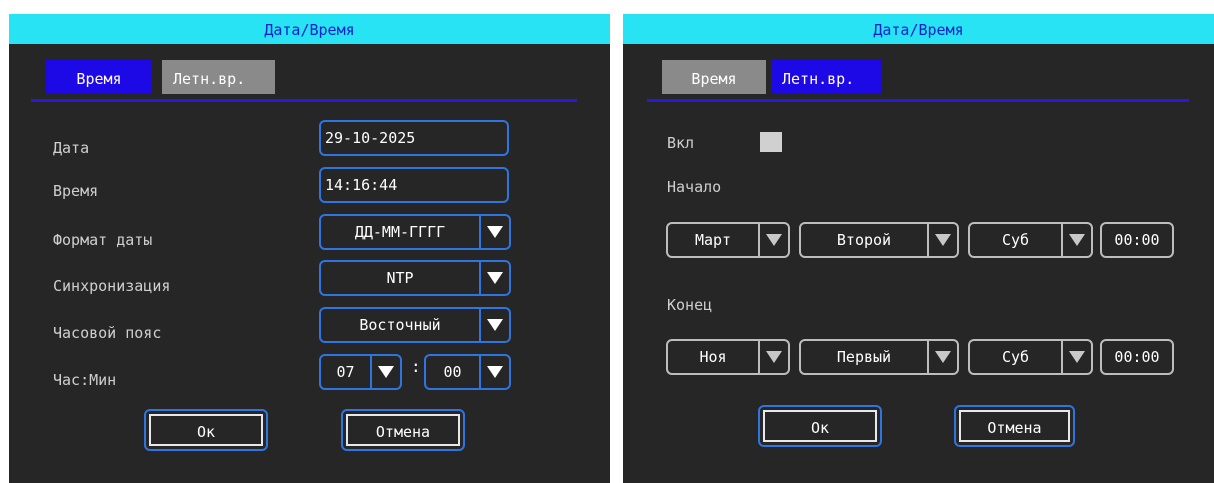 This screenshot has height=483, width=1214. I want to click on start-day-select: Суб, so click(1030, 240).